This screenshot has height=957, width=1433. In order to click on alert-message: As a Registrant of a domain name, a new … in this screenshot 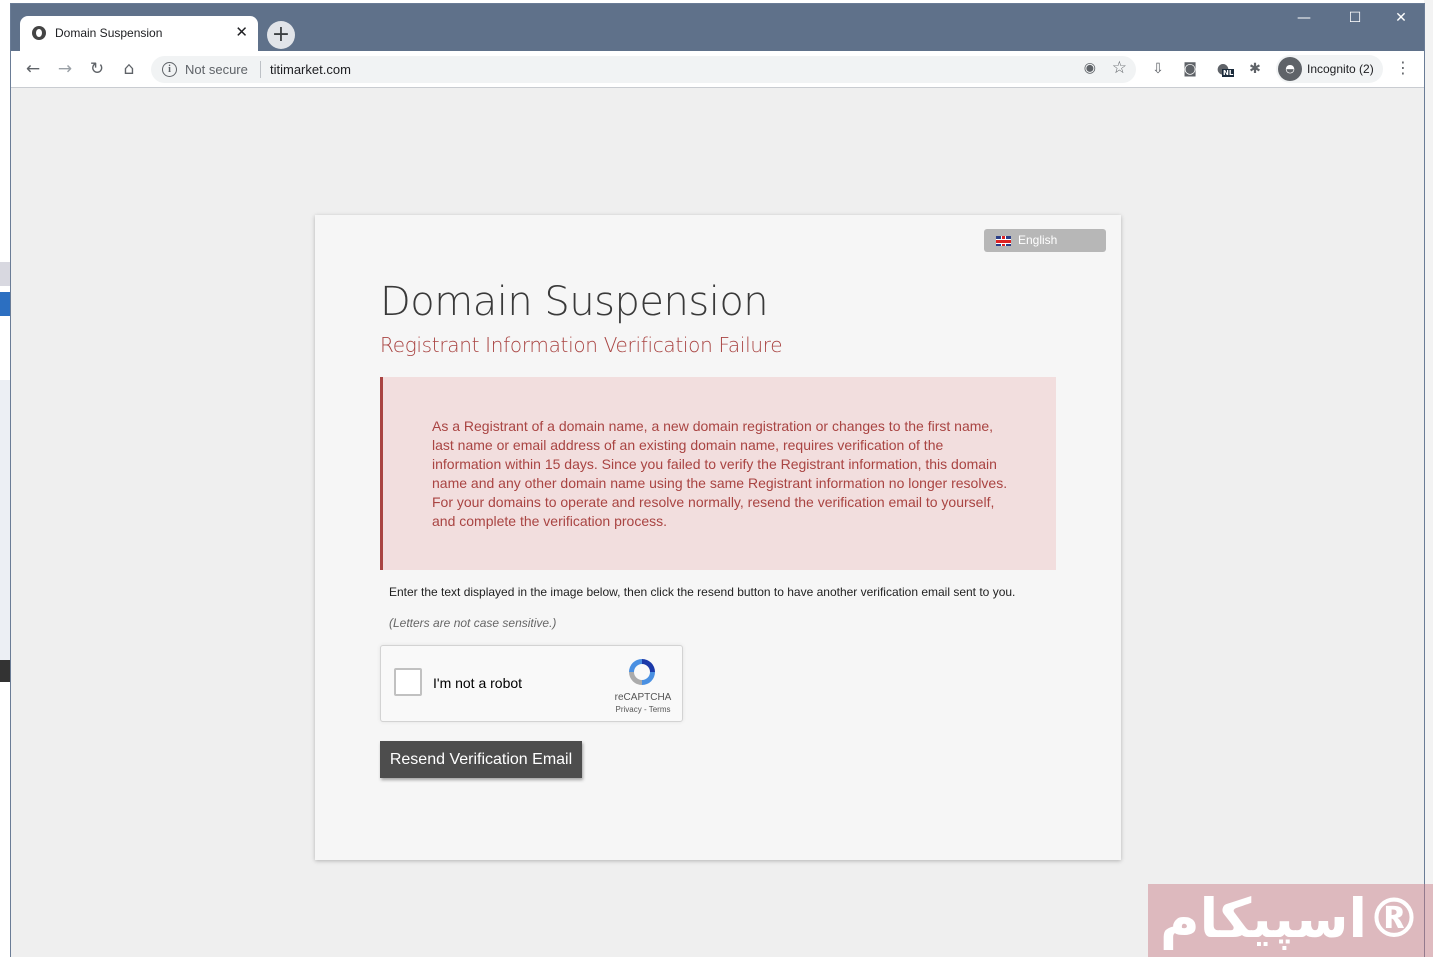, I will do `click(720, 473)`.